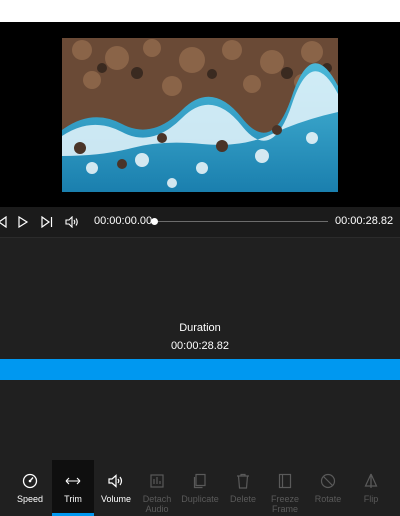 The width and height of the screenshot is (400, 516). I want to click on play-button, so click(23, 222).